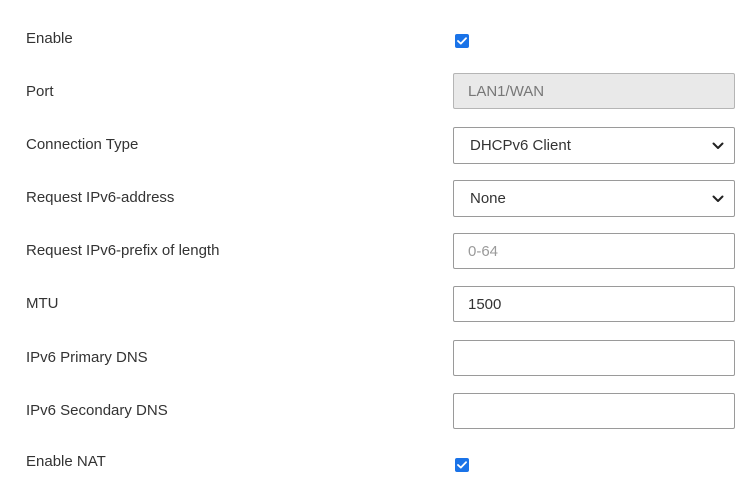 The image size is (750, 488). I want to click on prefix-length-label: Request IPv6-prefix of length, so click(123, 250).